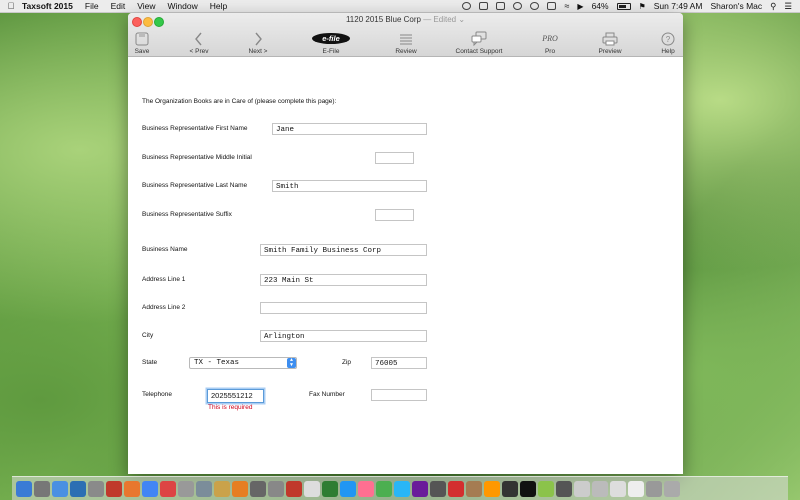  What do you see at coordinates (197, 157) in the screenshot?
I see `middle-initial-label: Business Representative Middle Initial` at bounding box center [197, 157].